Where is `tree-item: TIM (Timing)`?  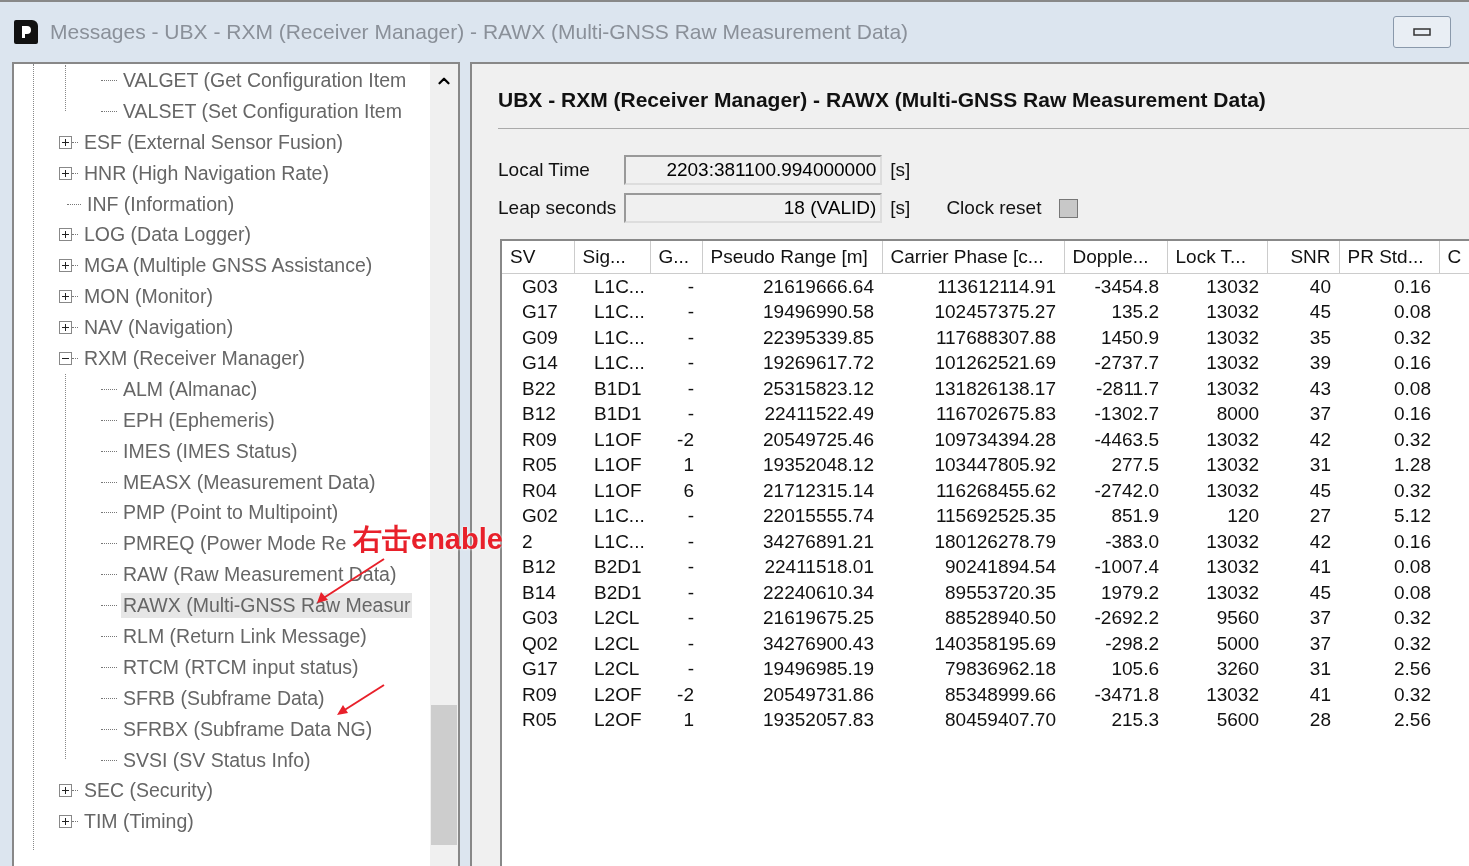 tree-item: TIM (Timing) is located at coordinates (139, 822).